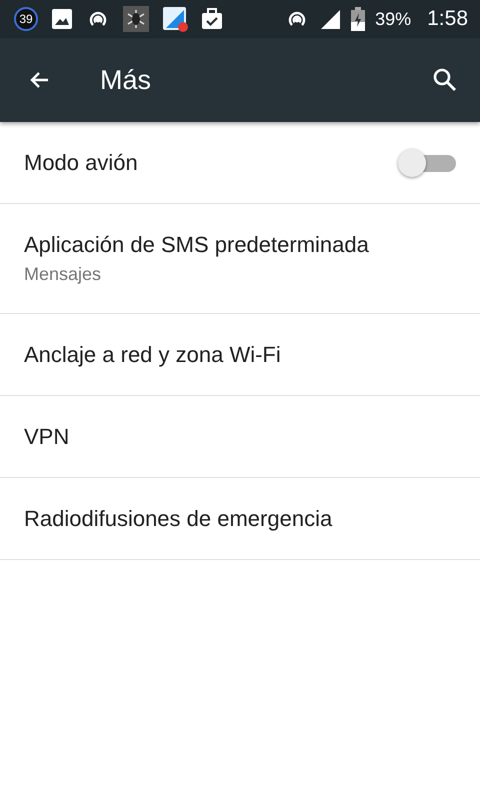 The height and width of the screenshot is (800, 480). I want to click on notification-badge: 39, so click(26, 19).